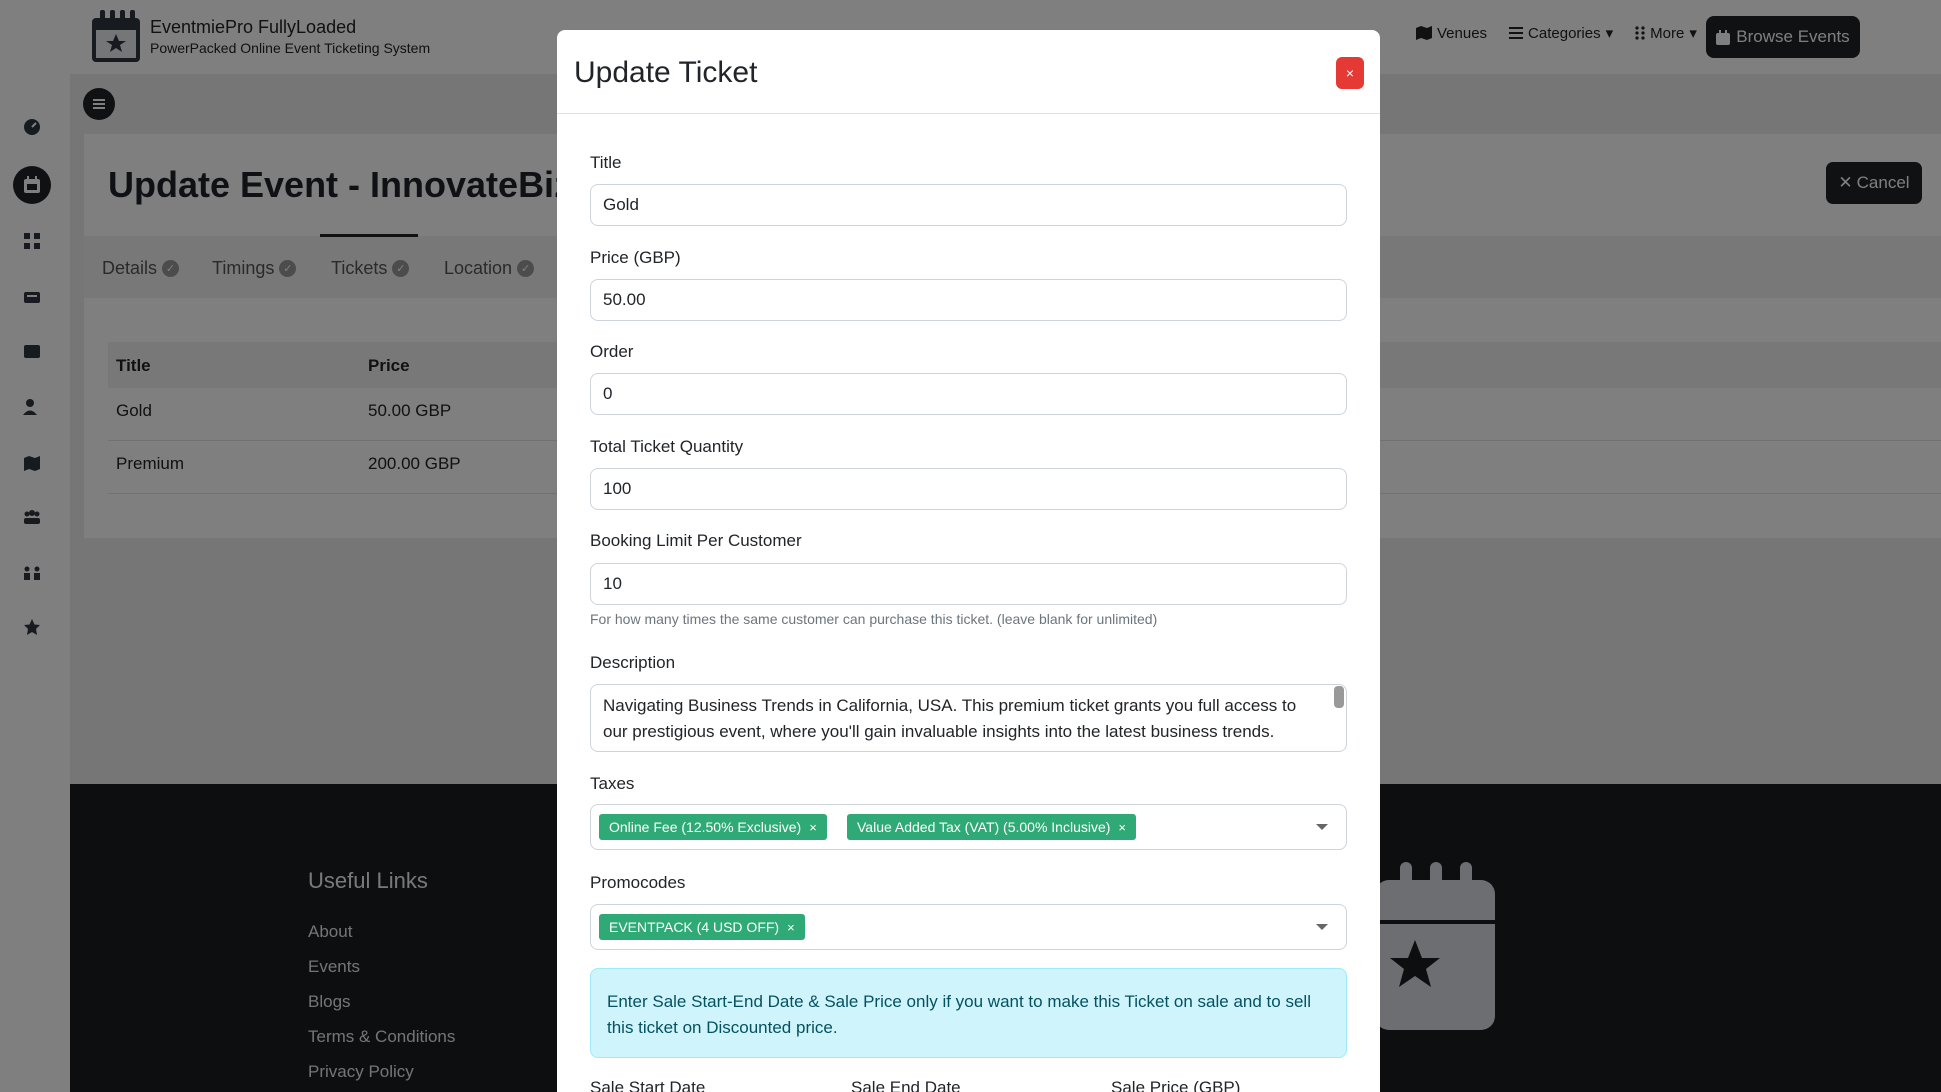  I want to click on taxes-label: Taxes, so click(612, 783).